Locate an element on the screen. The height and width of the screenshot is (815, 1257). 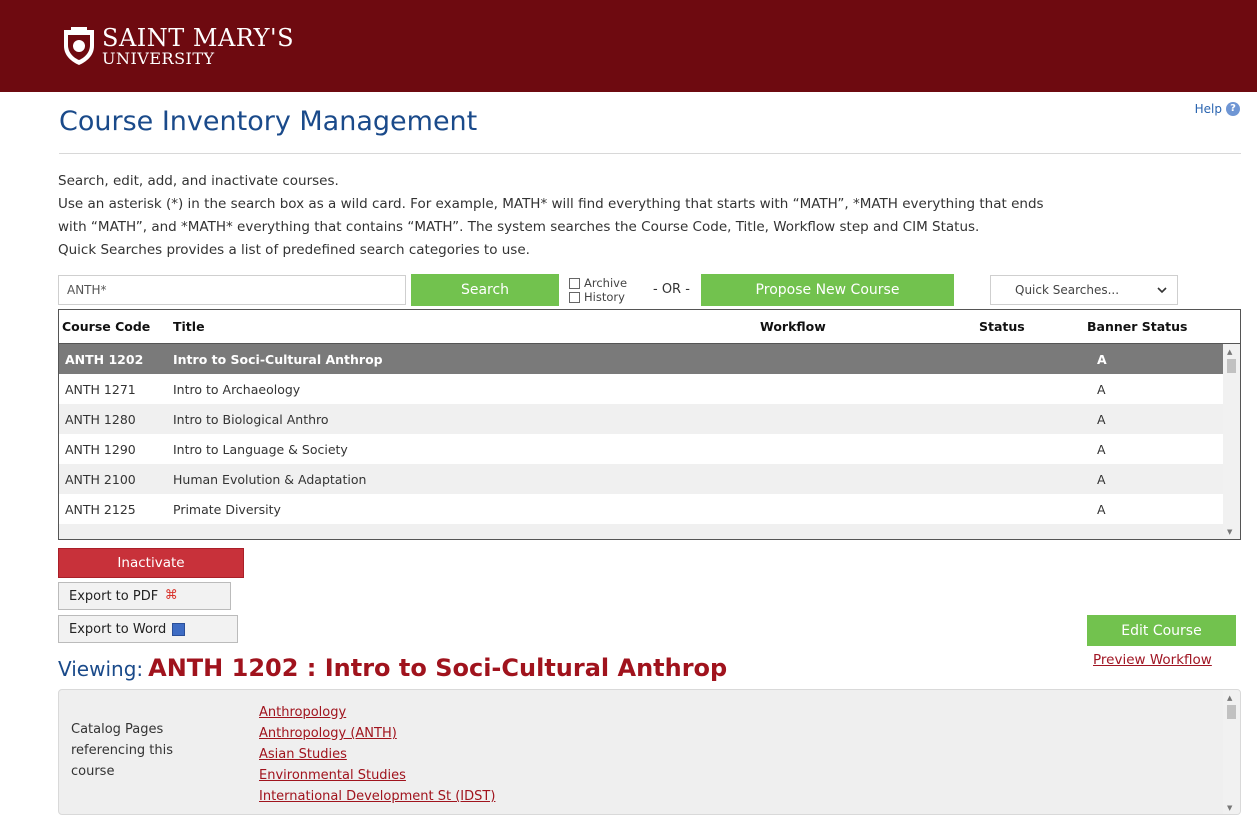
archive-checkbox is located at coordinates (574, 283).